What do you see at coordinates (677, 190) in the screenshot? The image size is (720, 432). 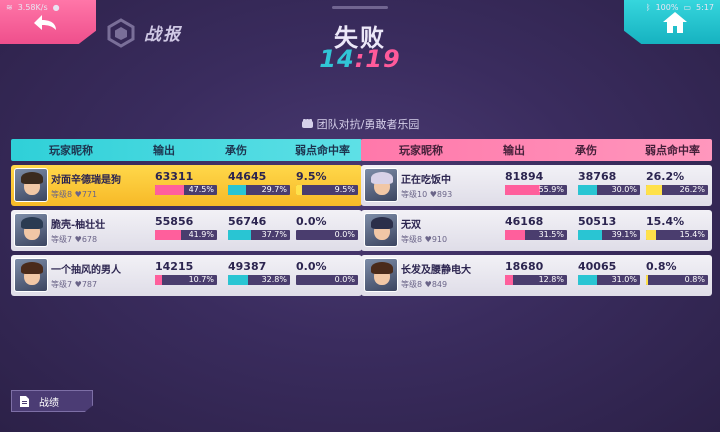 I see `weakpoint-bar: 26.2%` at bounding box center [677, 190].